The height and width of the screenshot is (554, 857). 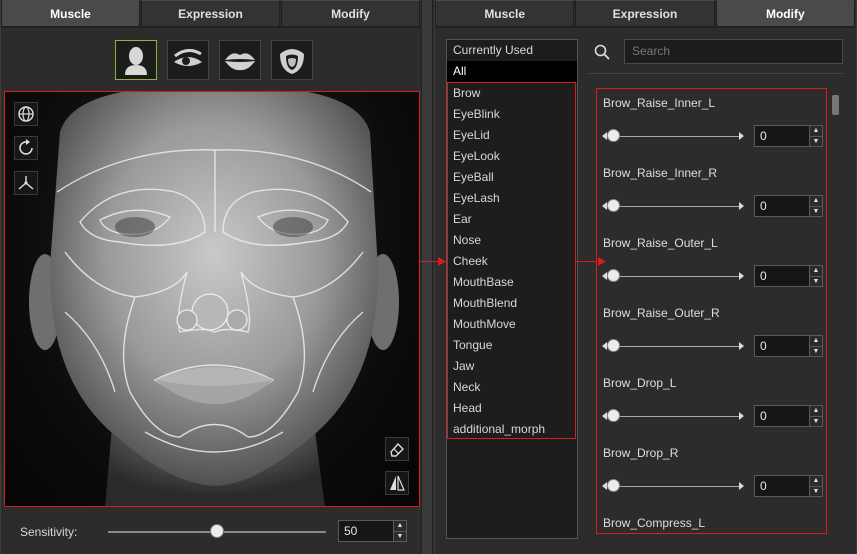 What do you see at coordinates (70, 13) in the screenshot?
I see `tab-muscle: Muscle` at bounding box center [70, 13].